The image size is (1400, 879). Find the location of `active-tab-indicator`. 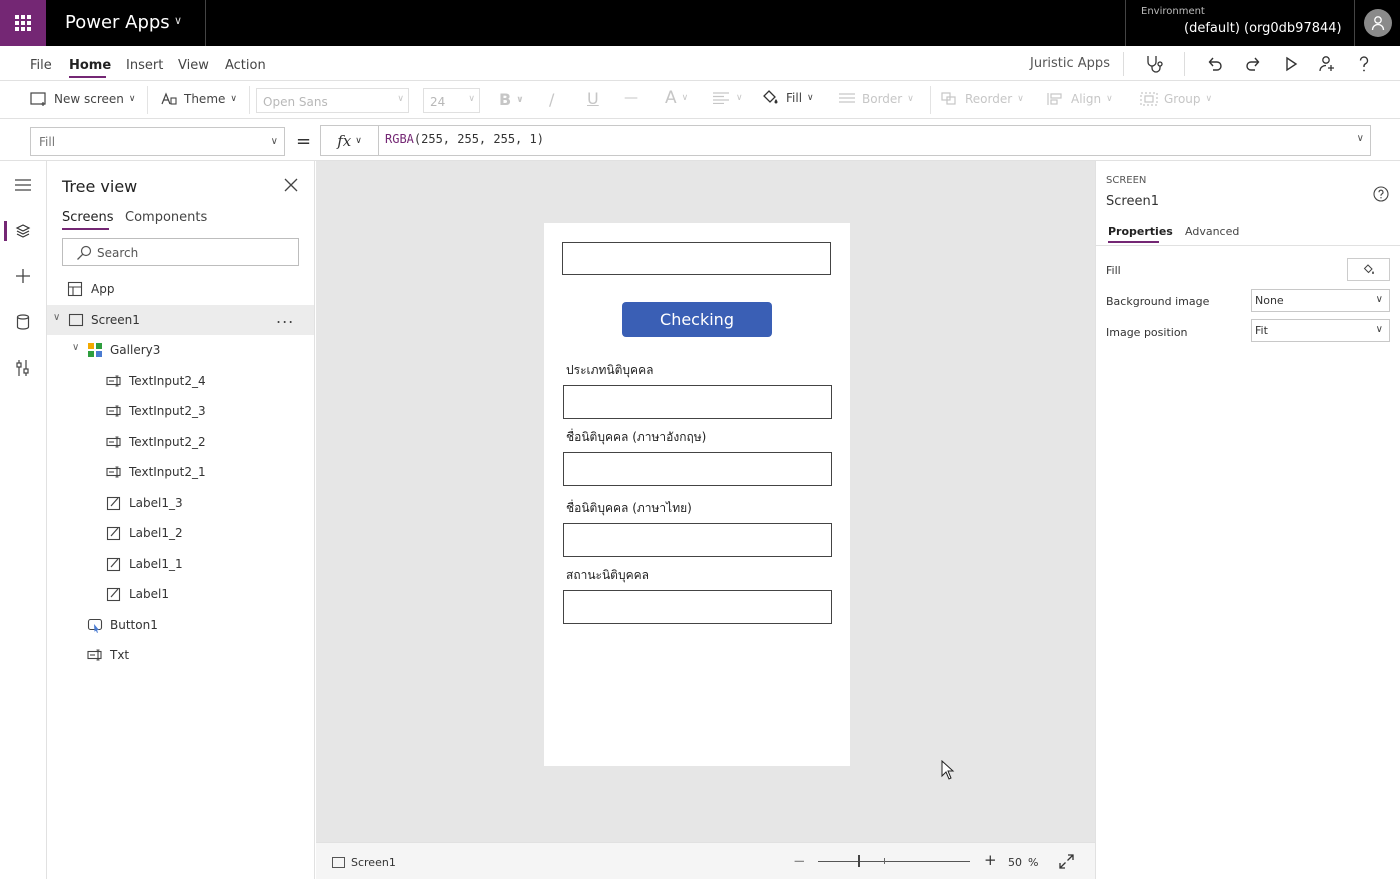

active-tab-indicator is located at coordinates (85, 229).